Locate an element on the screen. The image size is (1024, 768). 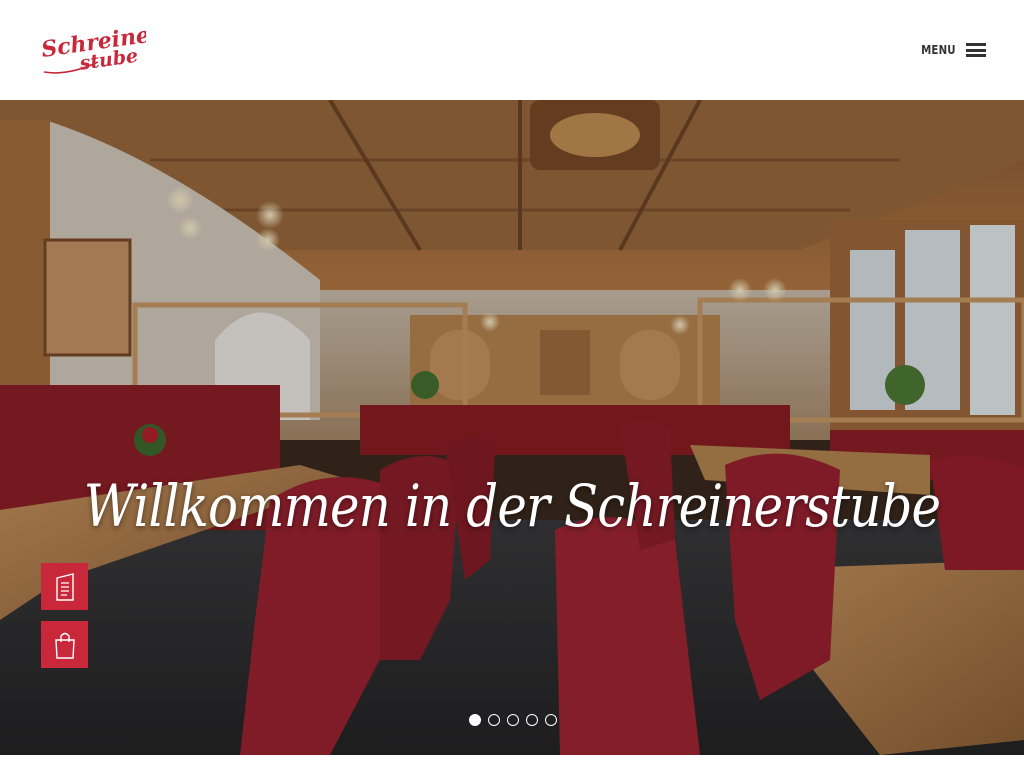
logo: Schreiner stube is located at coordinates (92, 50).